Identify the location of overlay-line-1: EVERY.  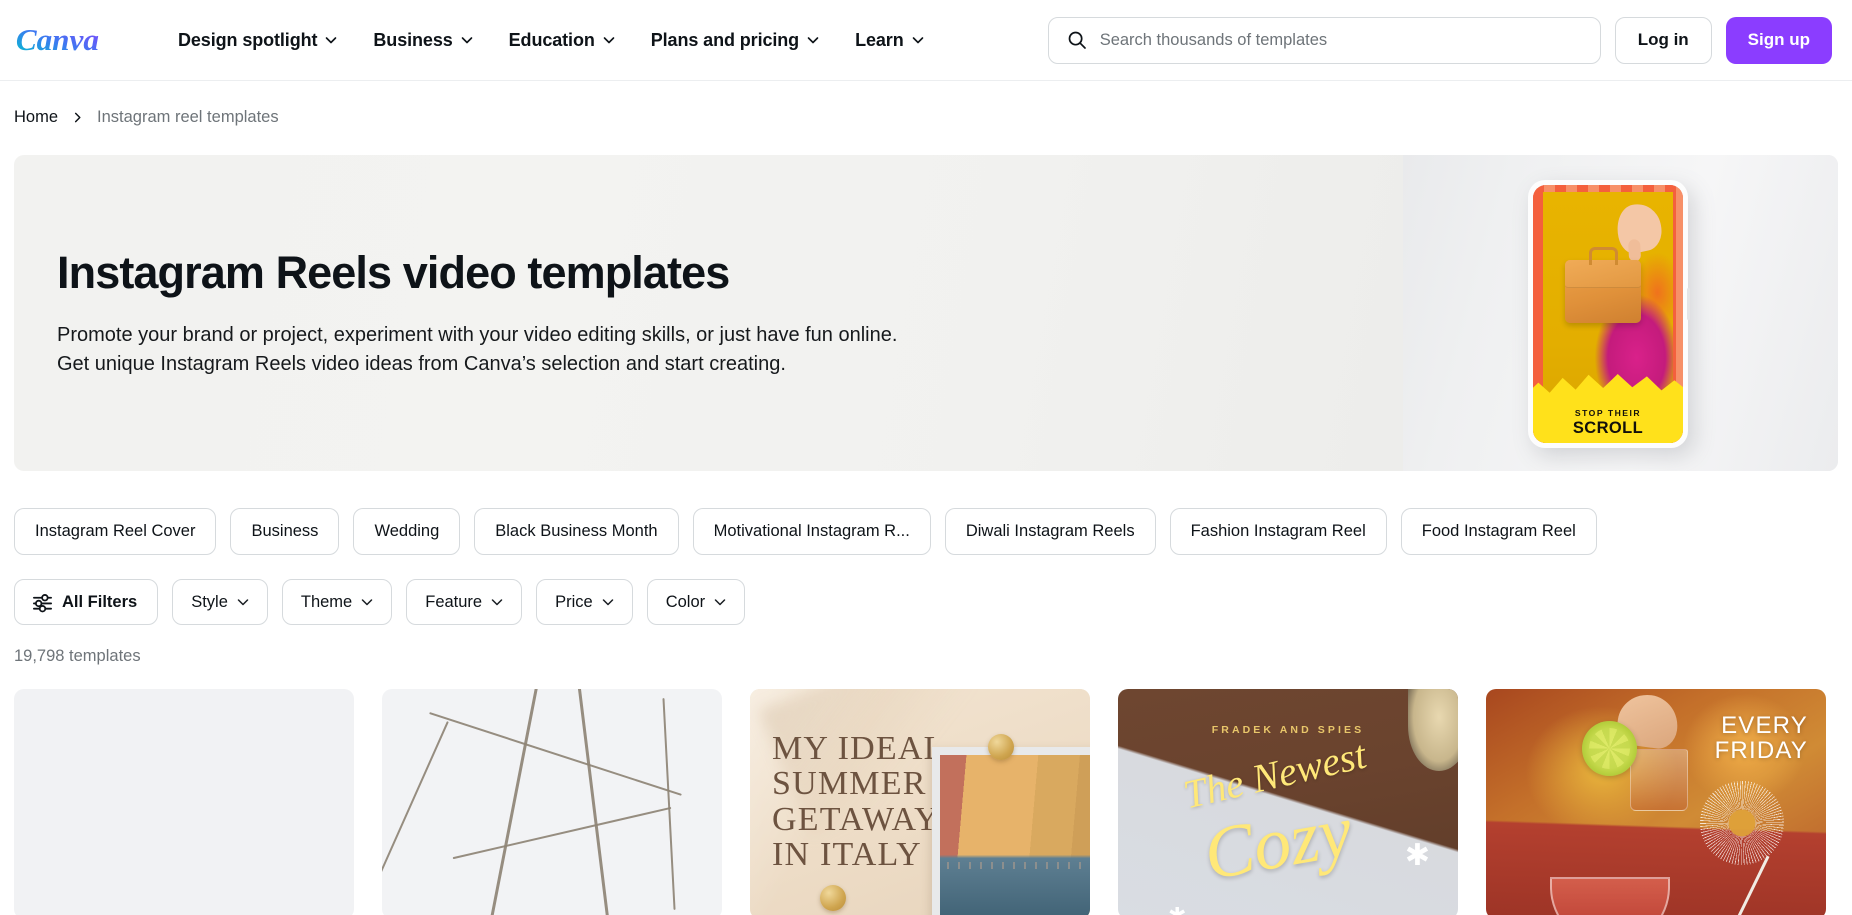
(1764, 725).